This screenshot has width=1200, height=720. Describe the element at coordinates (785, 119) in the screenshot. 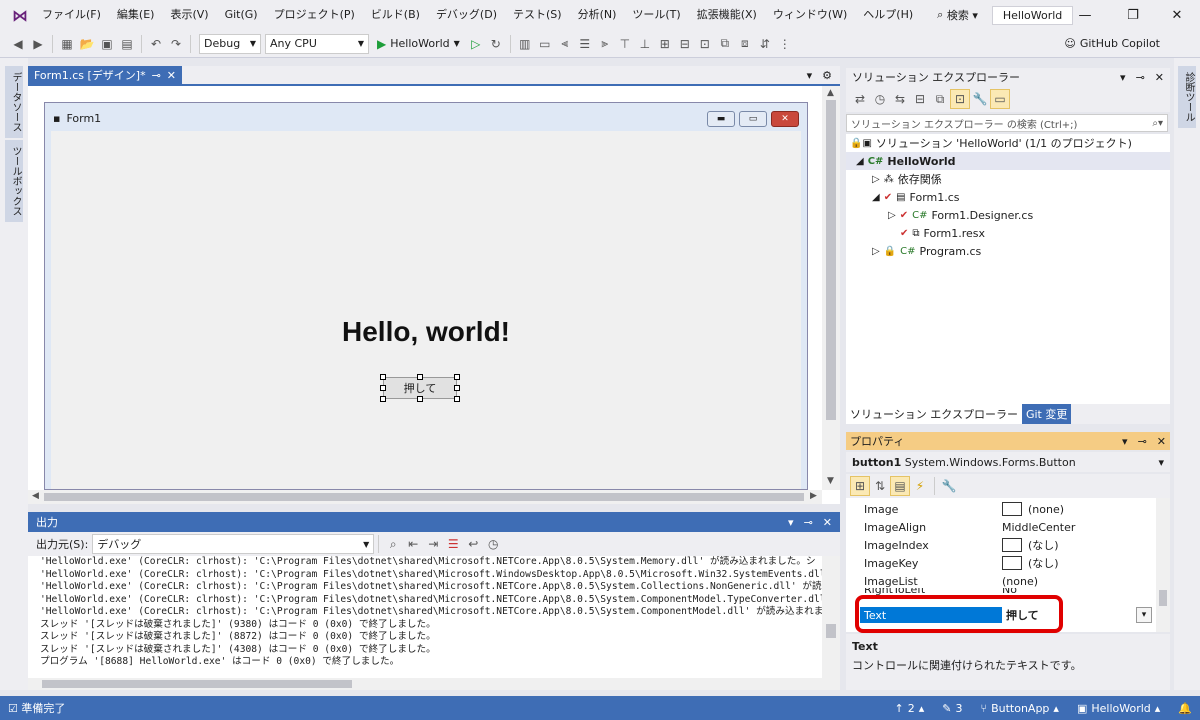

I see `form-close-button: ✕` at that location.